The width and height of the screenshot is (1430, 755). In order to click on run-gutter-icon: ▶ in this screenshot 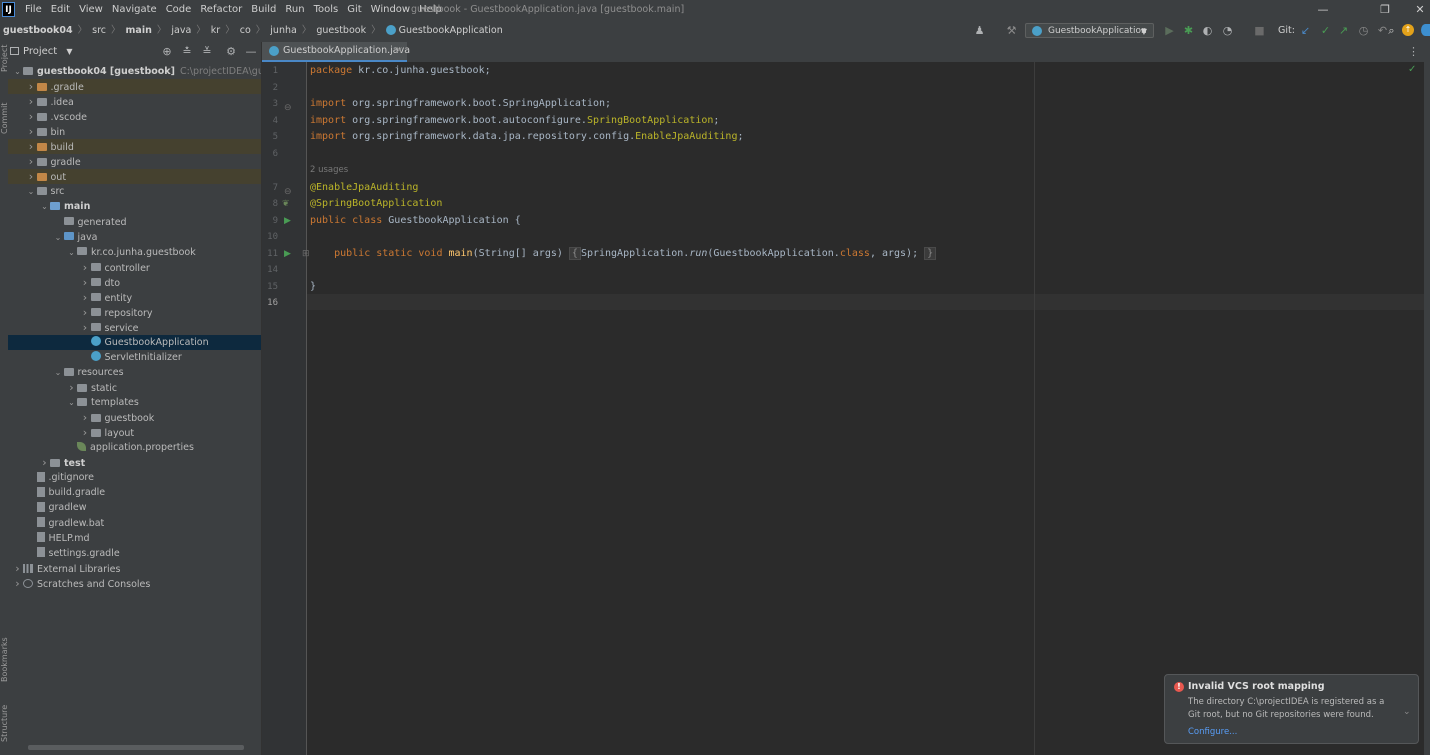, I will do `click(287, 254)`.